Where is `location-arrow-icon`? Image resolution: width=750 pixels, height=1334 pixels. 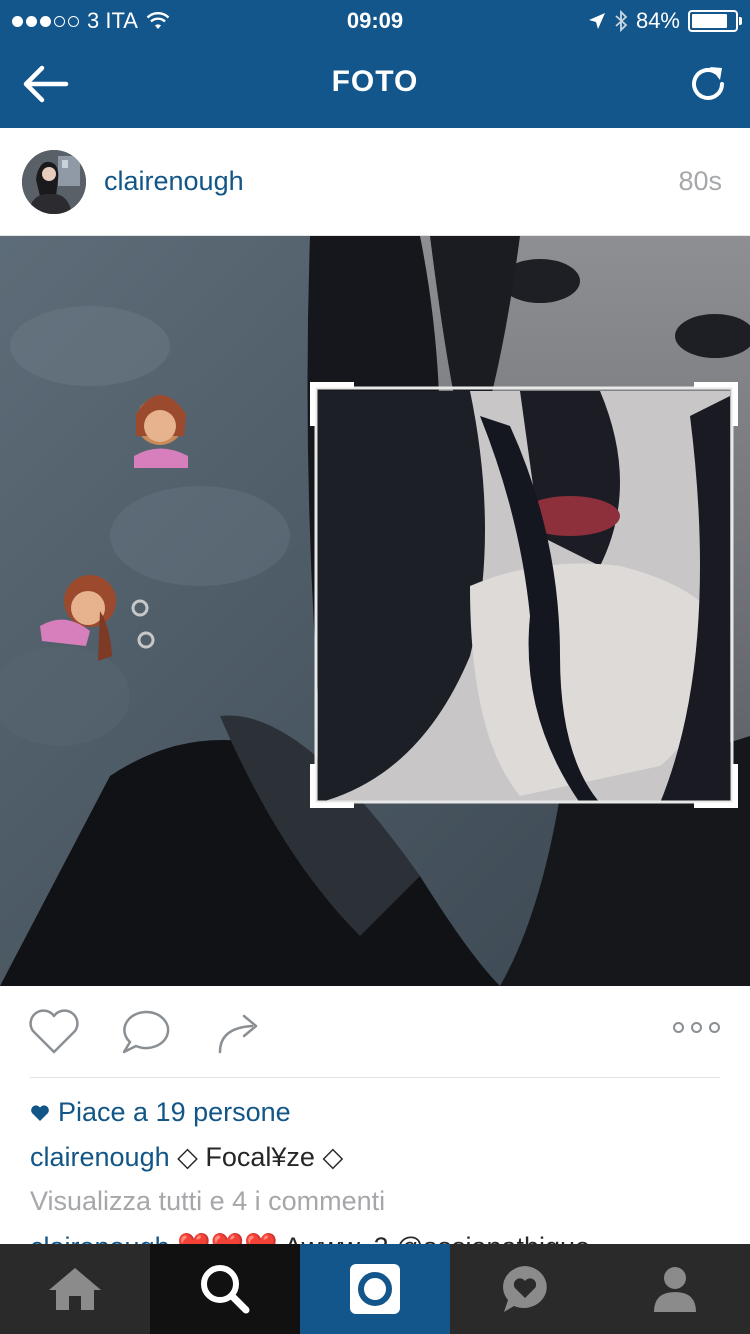 location-arrow-icon is located at coordinates (596, 21).